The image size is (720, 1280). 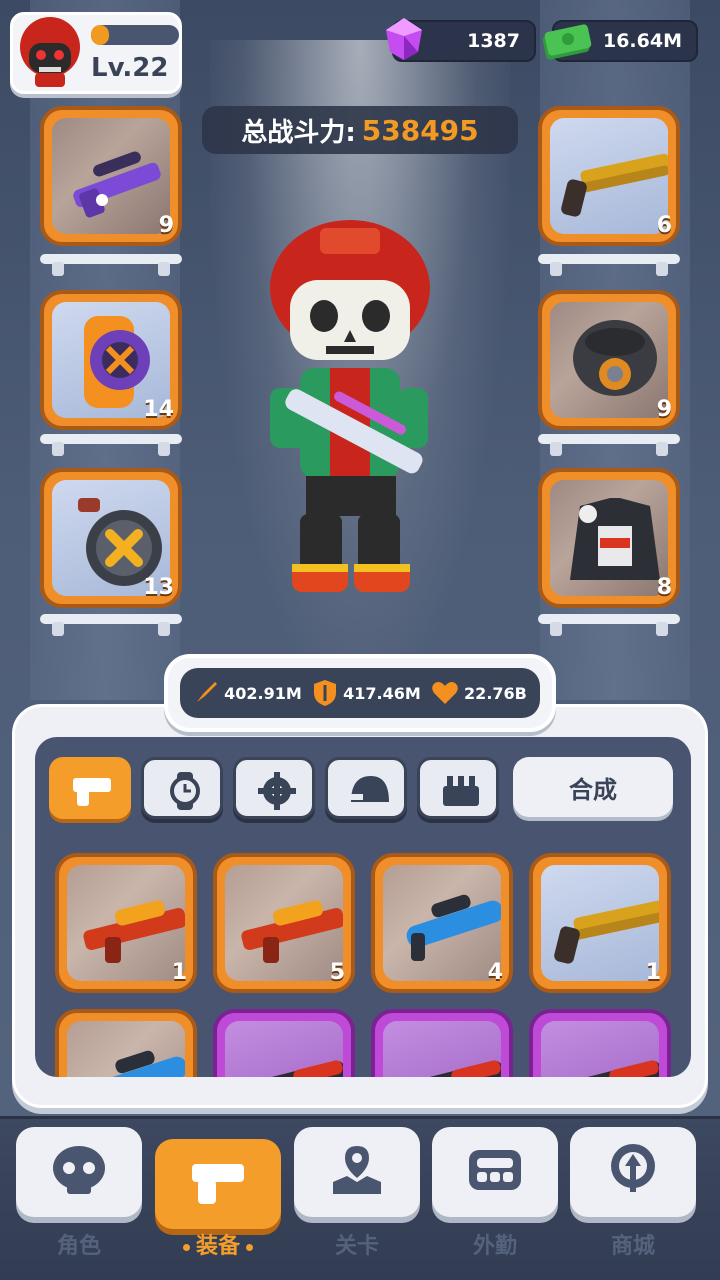 I want to click on inventory-item: 5, so click(x=284, y=923).